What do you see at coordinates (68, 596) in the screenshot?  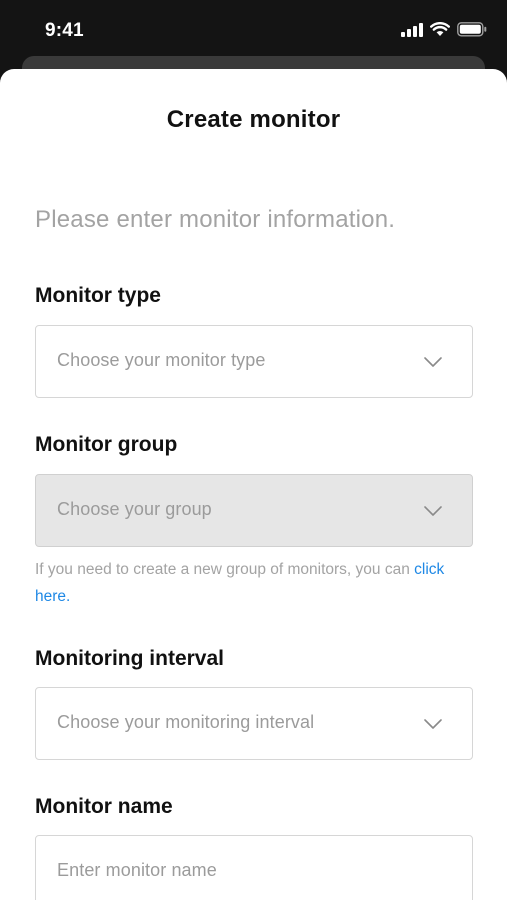 I see `help-text-end: .` at bounding box center [68, 596].